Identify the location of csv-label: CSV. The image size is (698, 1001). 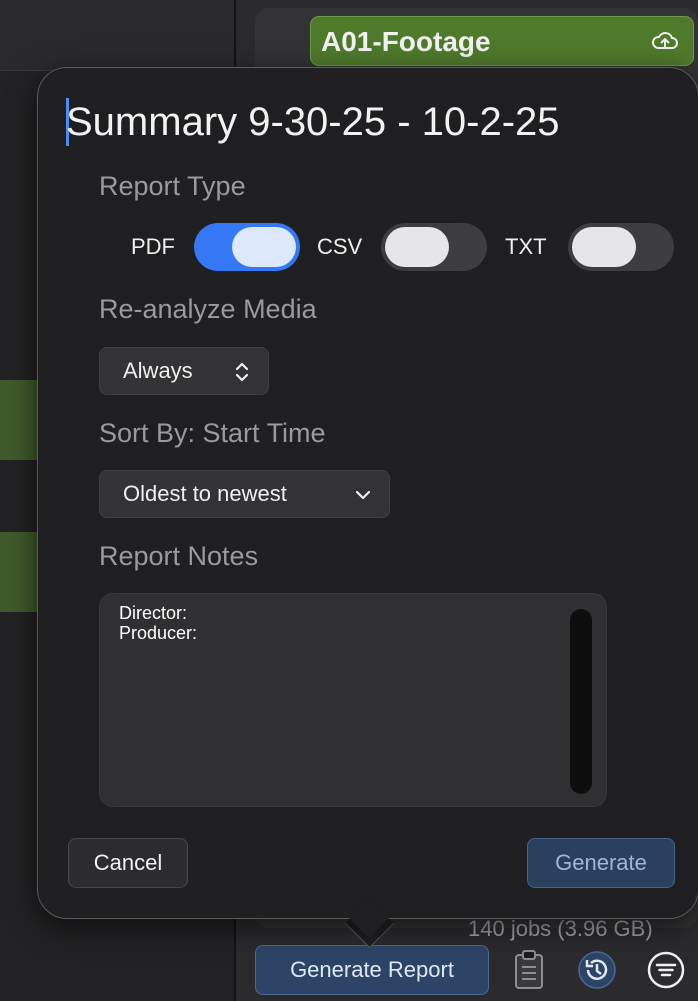
(340, 246).